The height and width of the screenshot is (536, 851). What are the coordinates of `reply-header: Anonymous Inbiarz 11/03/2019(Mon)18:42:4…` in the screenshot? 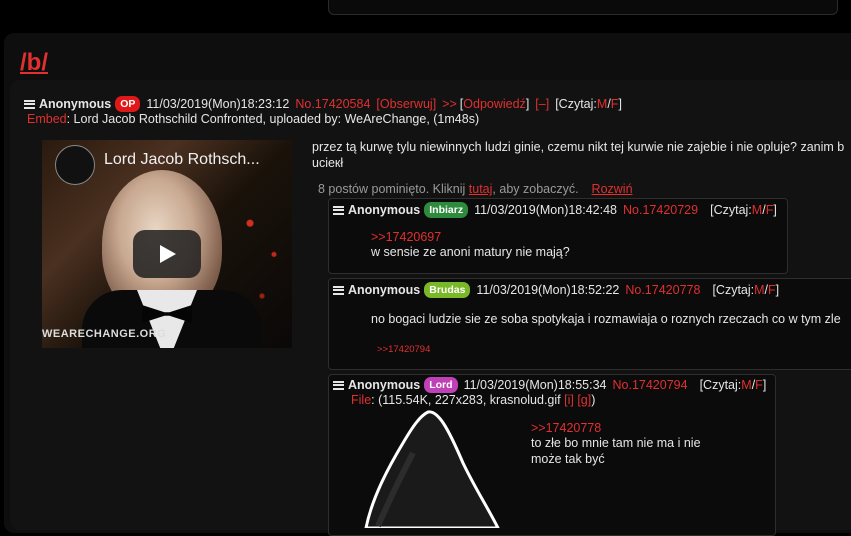 It's located at (555, 210).